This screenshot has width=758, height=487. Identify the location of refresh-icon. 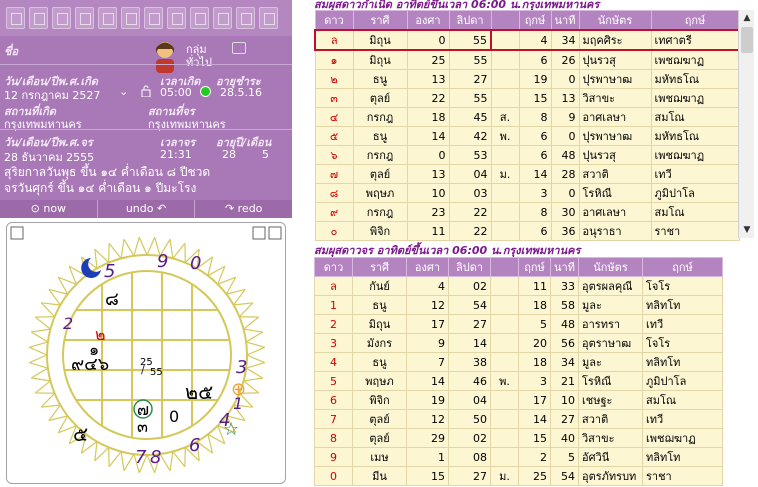
(259, 233).